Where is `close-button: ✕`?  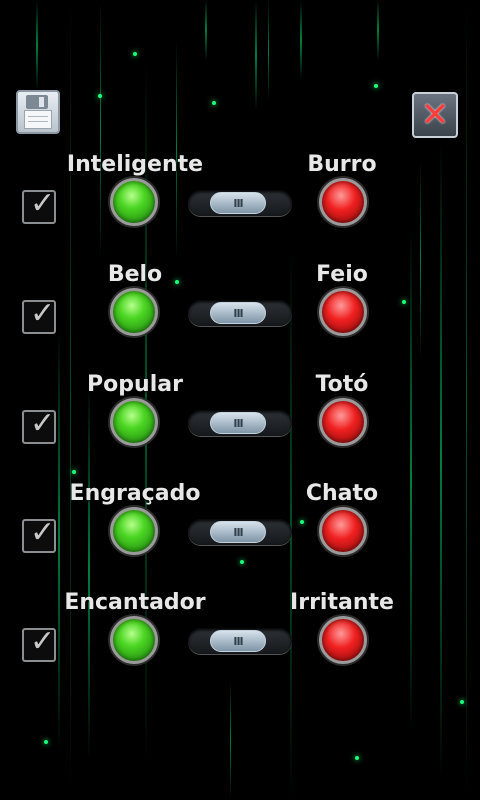
close-button: ✕ is located at coordinates (435, 115).